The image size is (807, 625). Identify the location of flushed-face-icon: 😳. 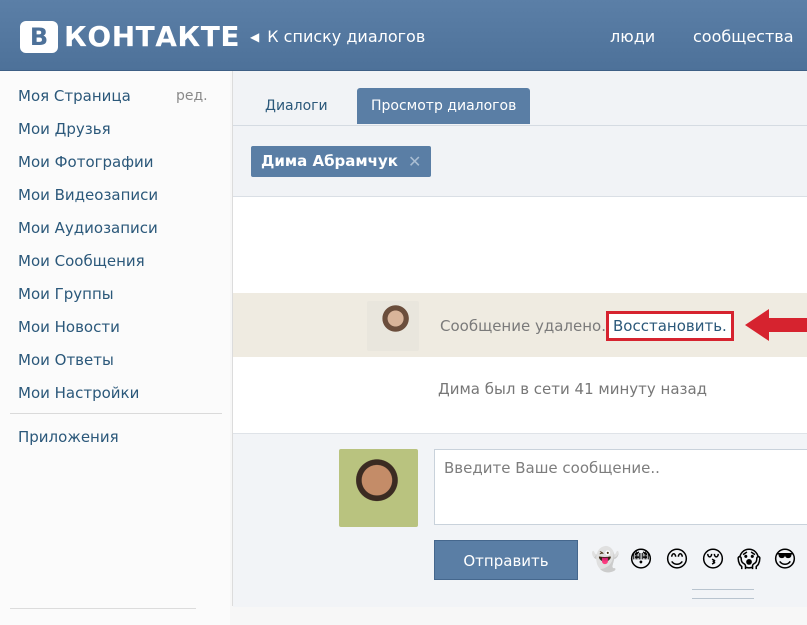
(641, 560).